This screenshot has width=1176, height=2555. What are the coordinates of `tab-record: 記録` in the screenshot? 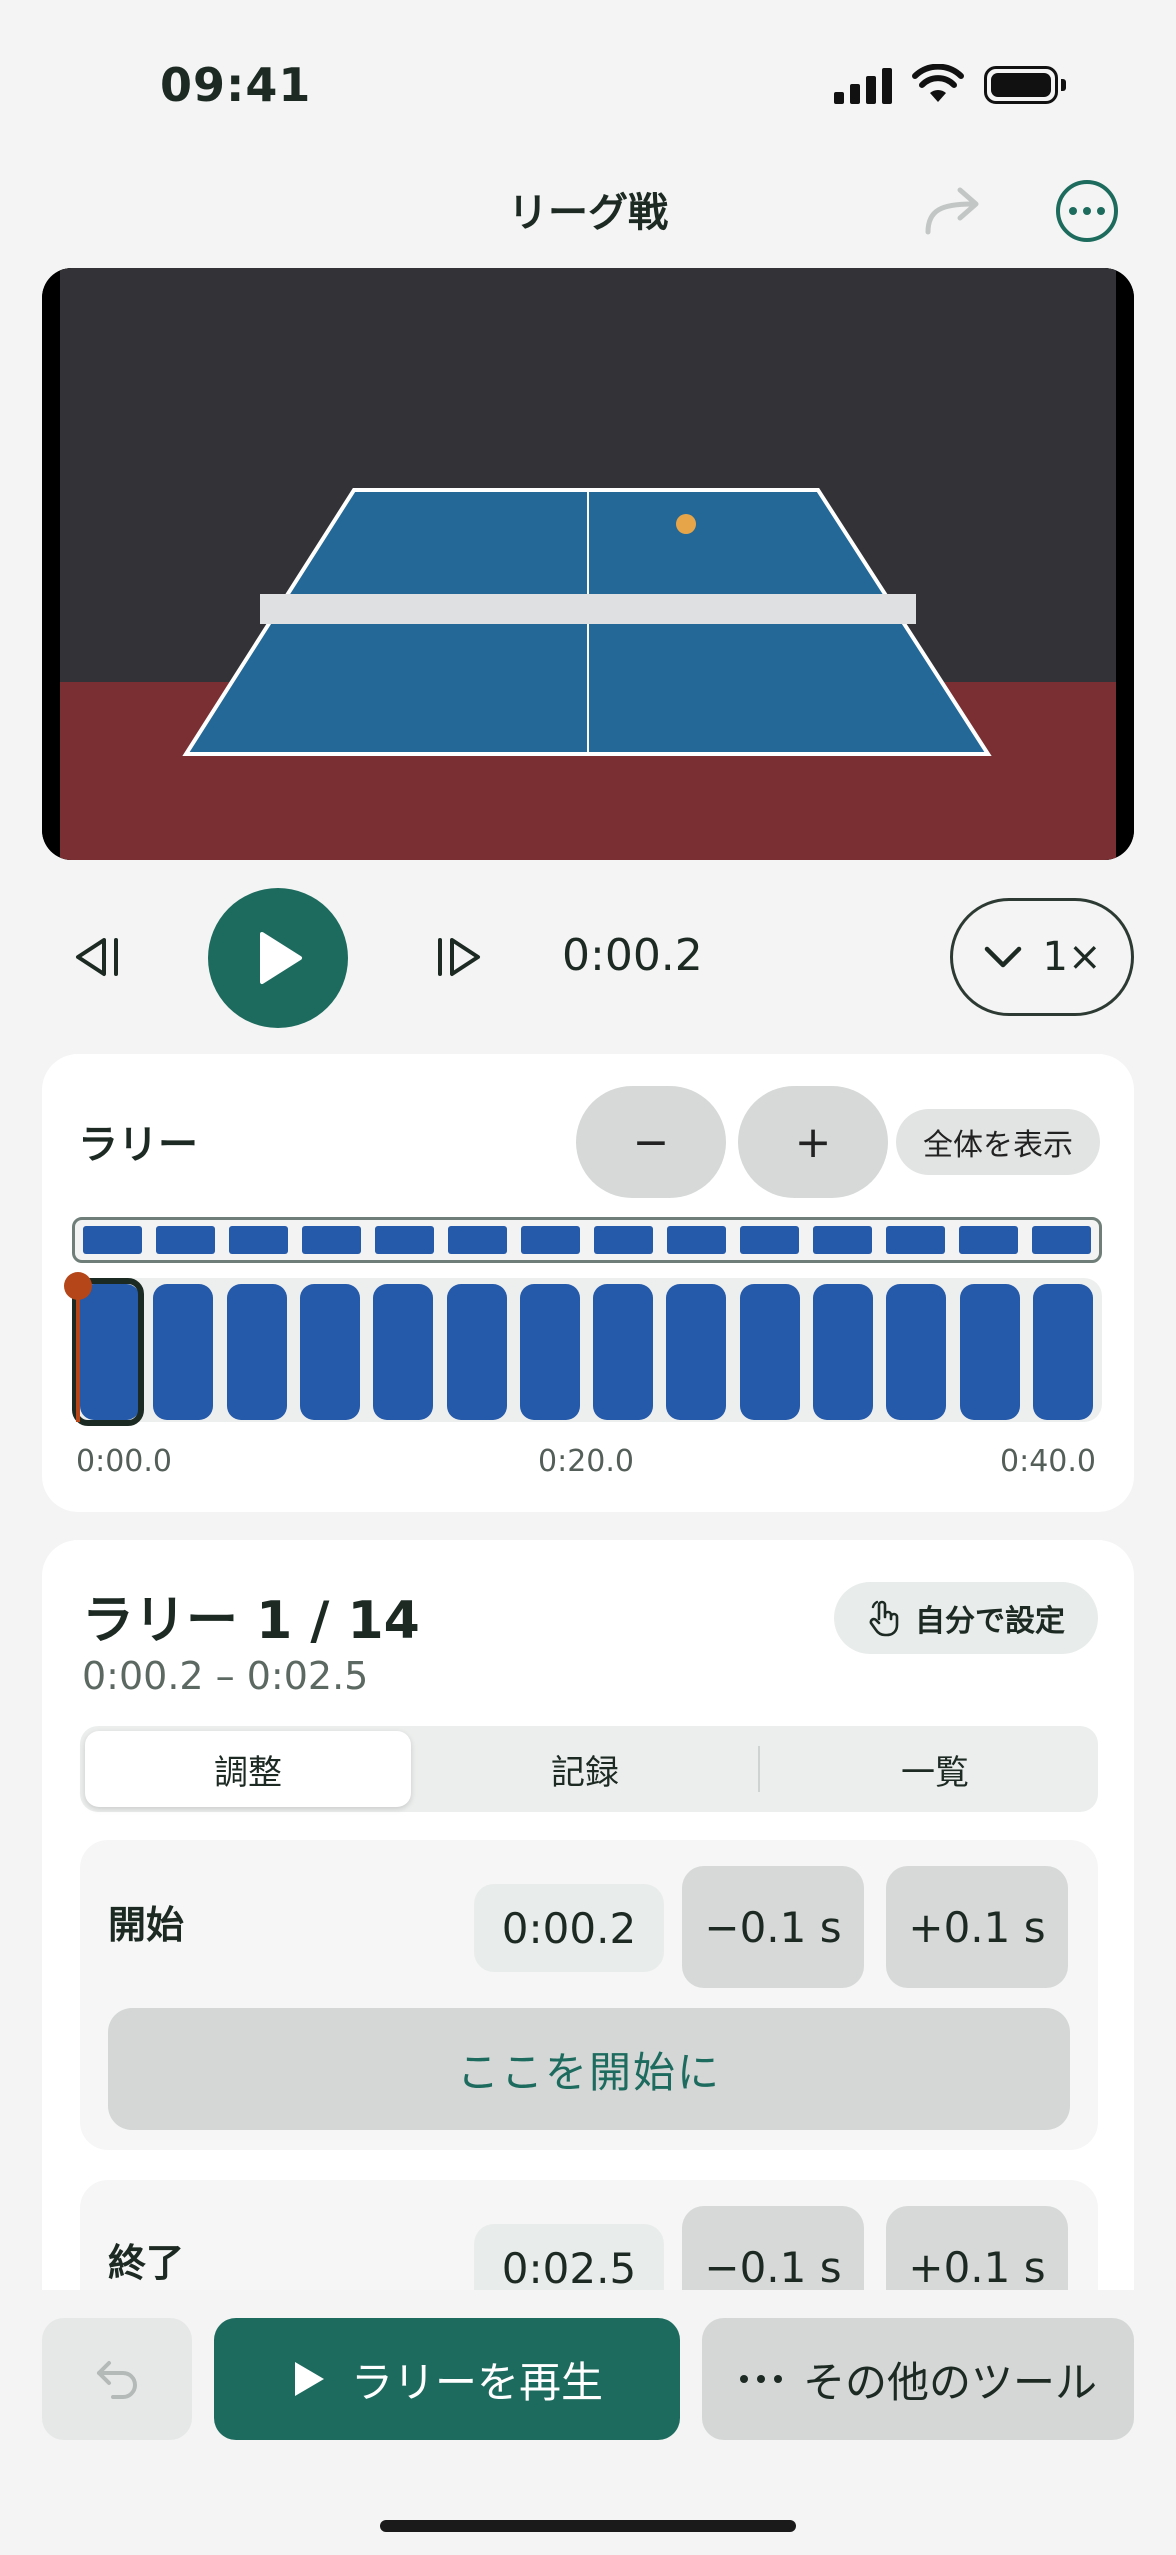 It's located at (585, 1769).